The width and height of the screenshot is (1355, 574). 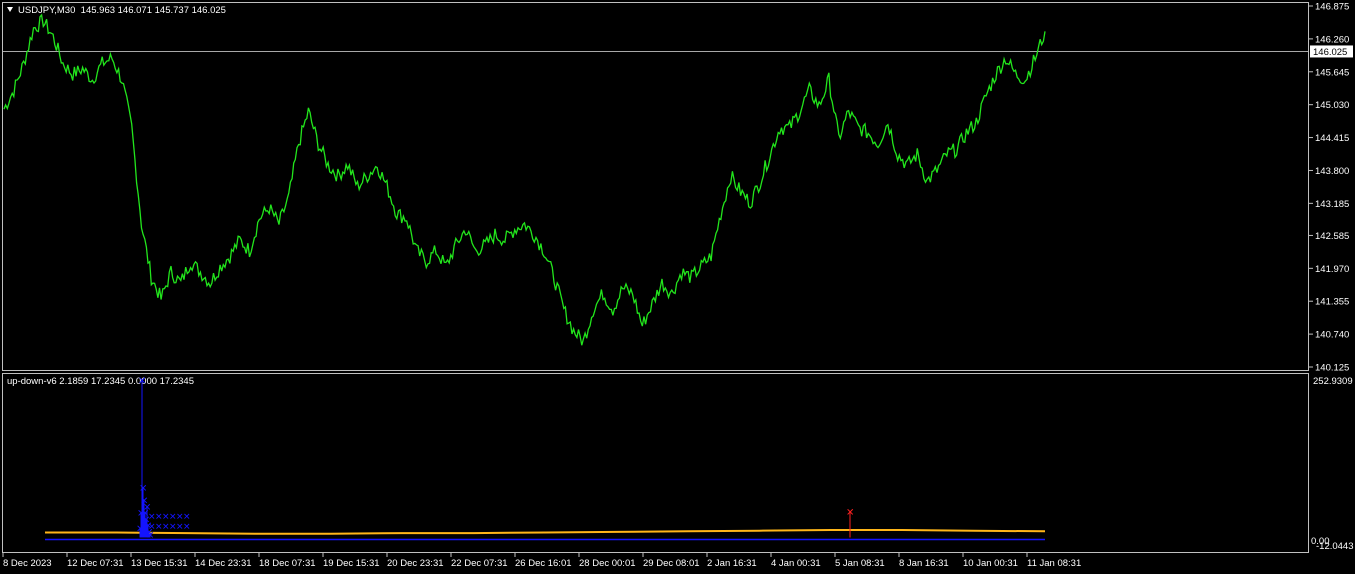 I want to click on time-axis-label: 28 Dec 00:01, so click(x=607, y=563).